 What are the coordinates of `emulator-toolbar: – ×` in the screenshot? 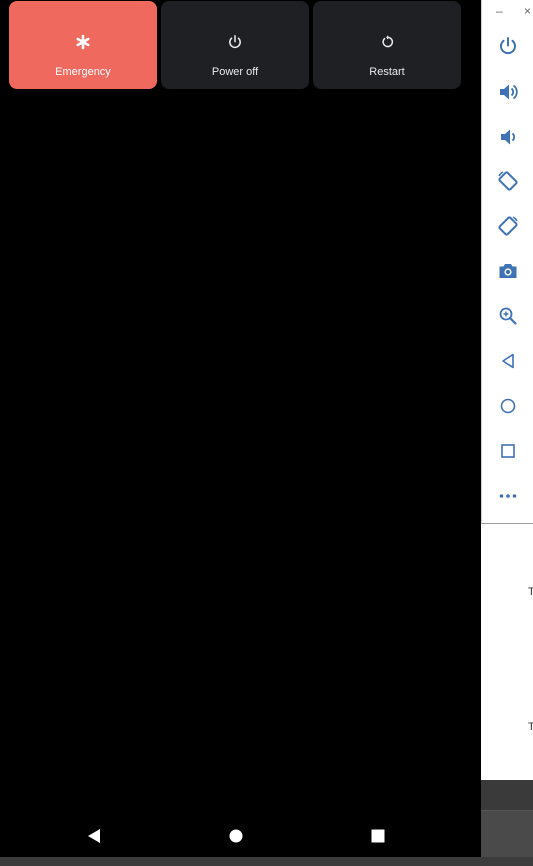 It's located at (507, 262).